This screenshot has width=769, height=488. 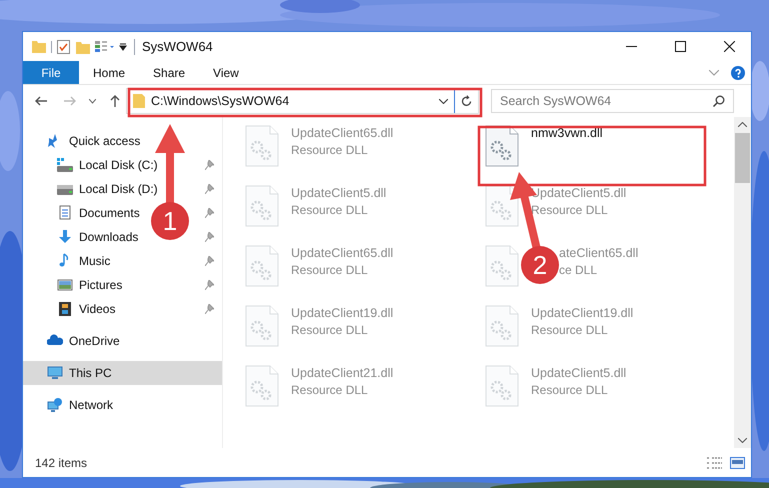 I want to click on window-title: SysWOW64, so click(x=177, y=47).